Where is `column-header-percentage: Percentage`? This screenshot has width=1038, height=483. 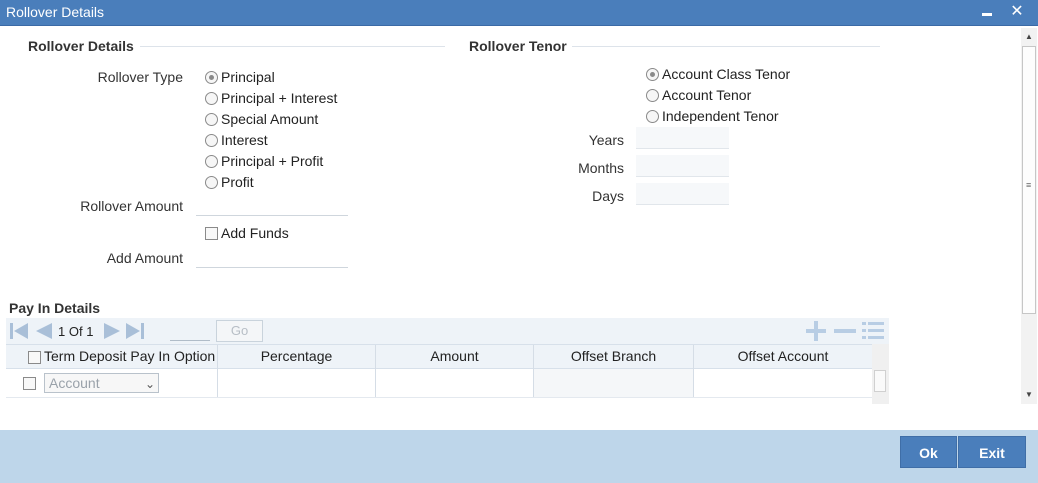 column-header-percentage: Percentage is located at coordinates (297, 357).